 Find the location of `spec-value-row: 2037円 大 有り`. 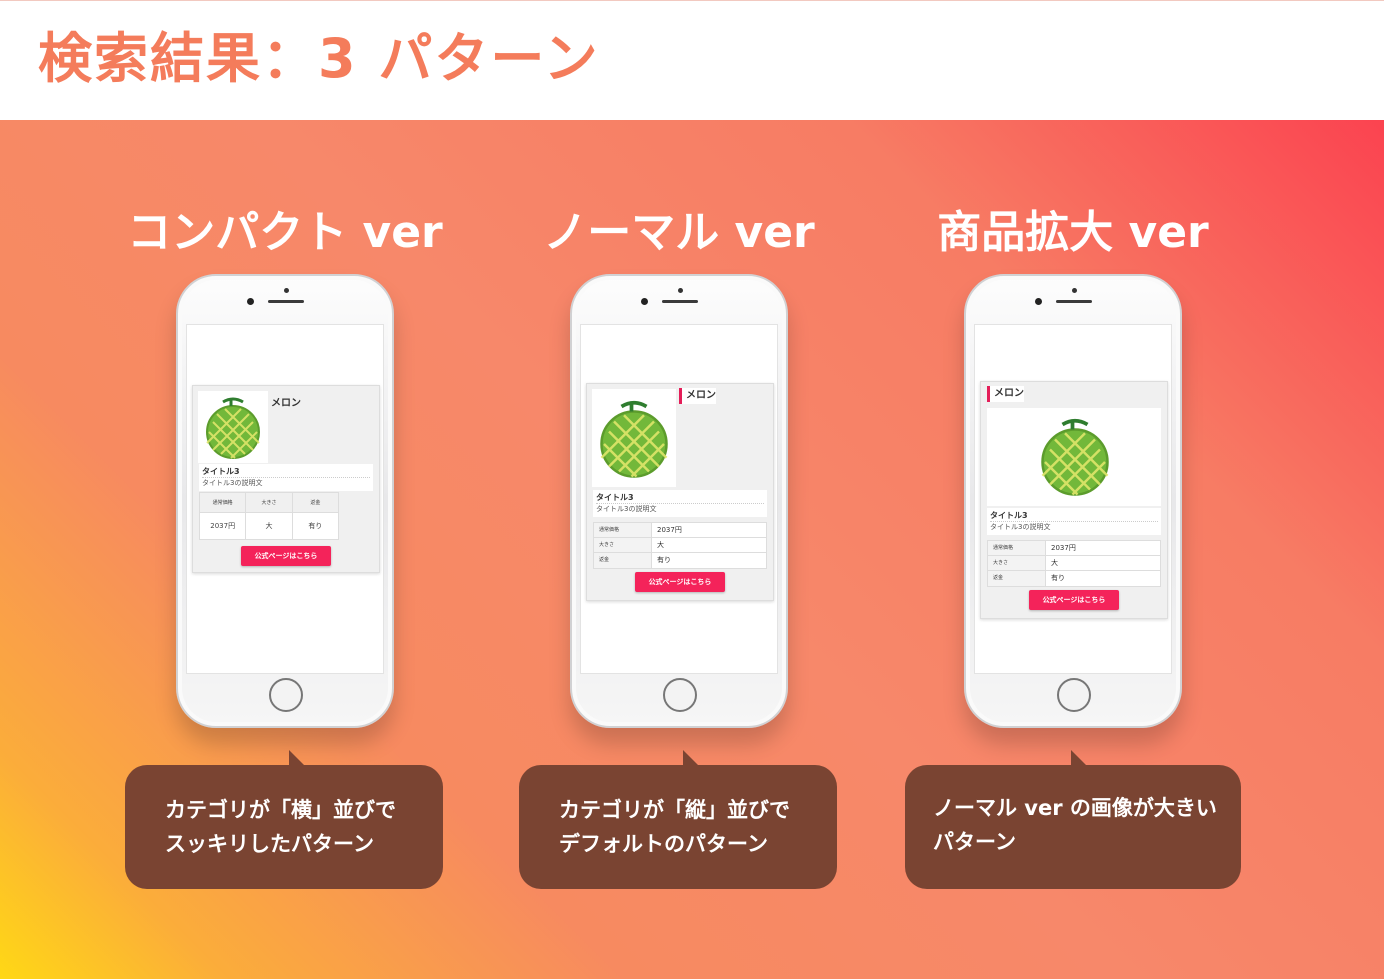

spec-value-row: 2037円 大 有り is located at coordinates (269, 526).